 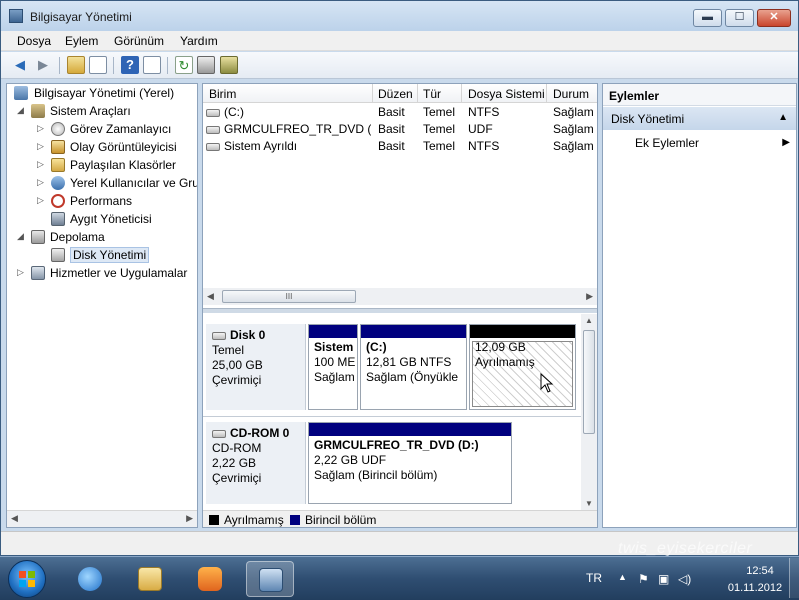 What do you see at coordinates (760, 571) in the screenshot?
I see `clock-time: 12:54` at bounding box center [760, 571].